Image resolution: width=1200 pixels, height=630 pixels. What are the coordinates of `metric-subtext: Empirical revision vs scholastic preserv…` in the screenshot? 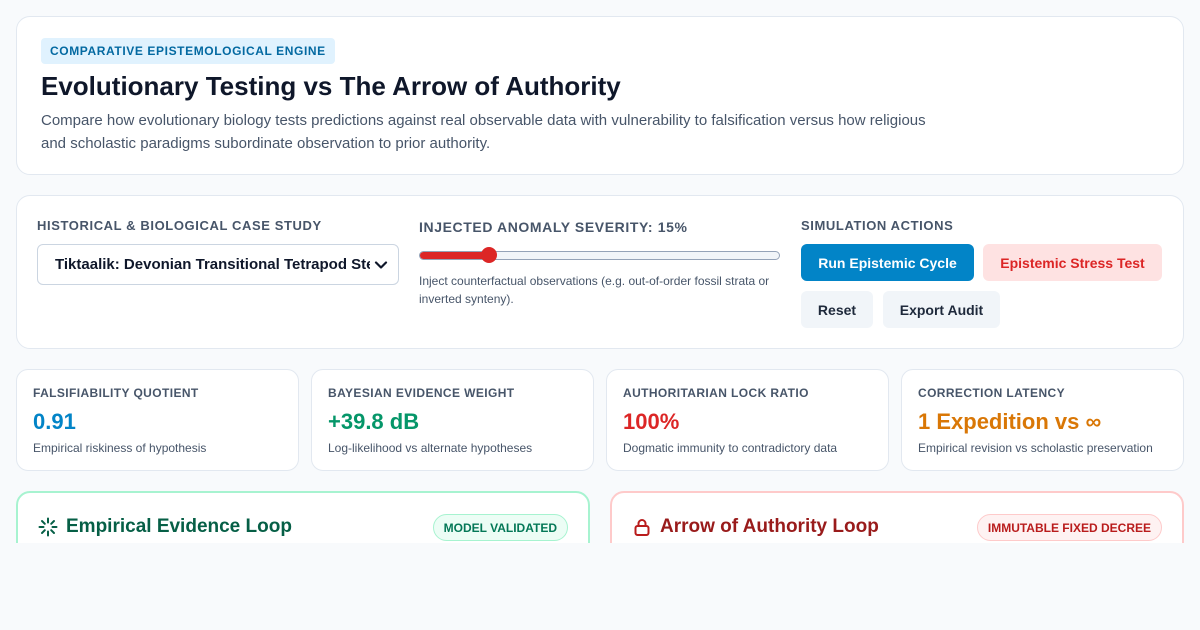 It's located at (1035, 448).